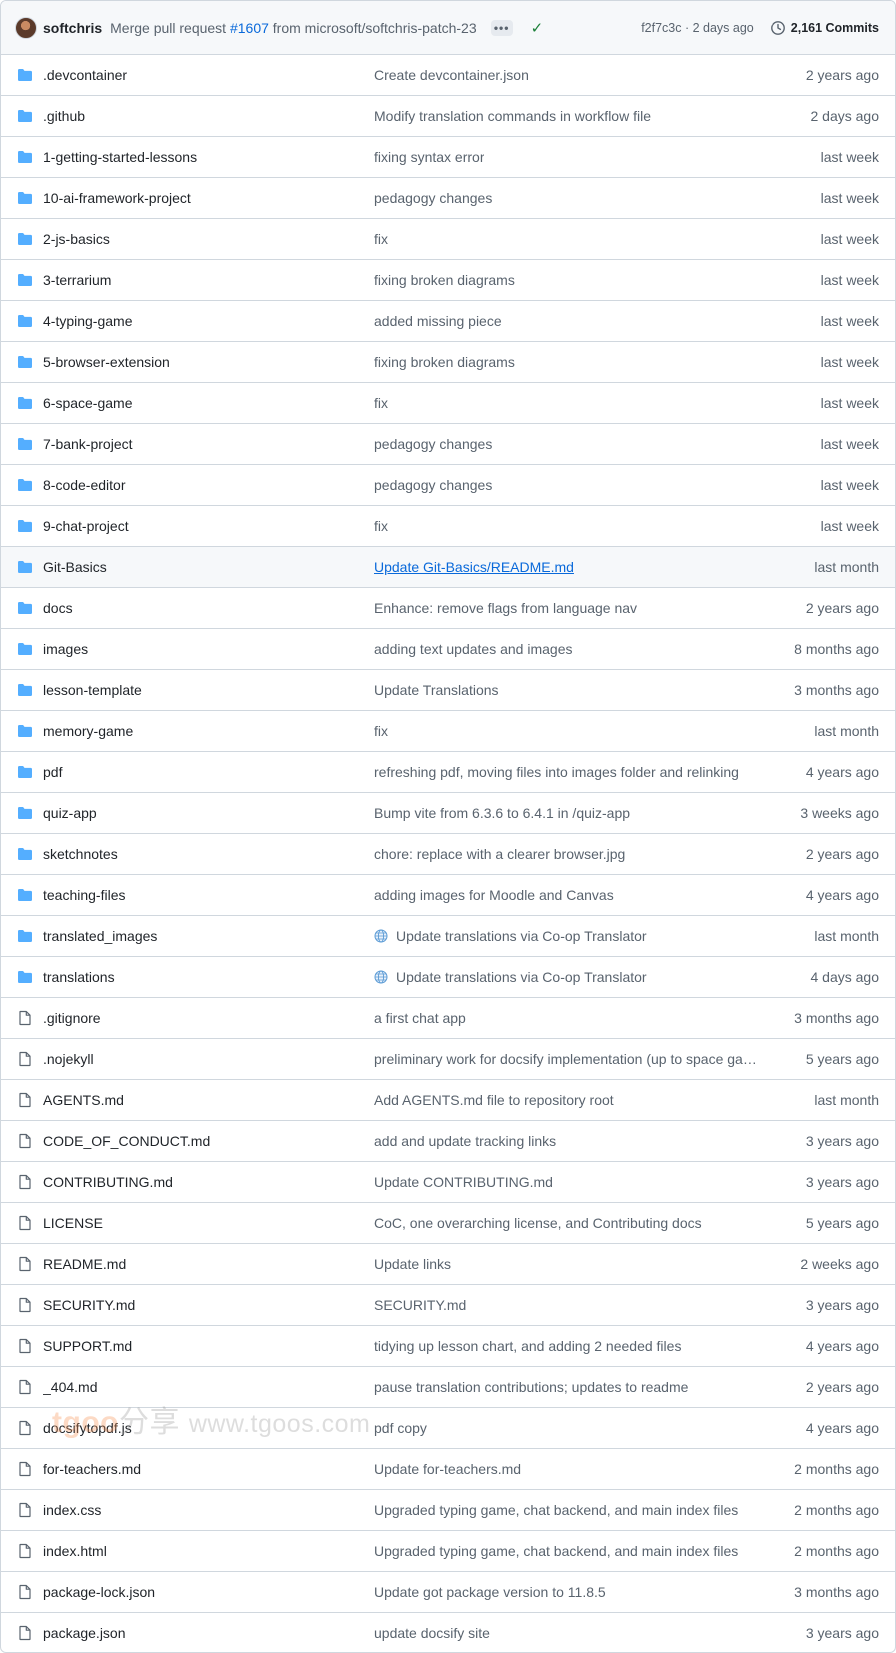 This screenshot has width=896, height=1653. Describe the element at coordinates (208, 1018) in the screenshot. I see `file-name-link: .gitignore` at that location.